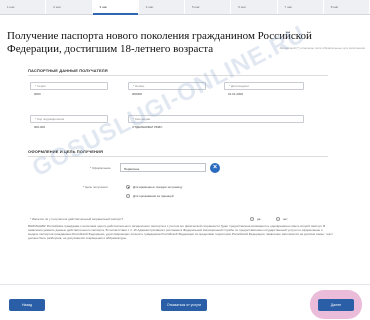 The image size is (370, 320). I want to click on step-1: 1 шаг, so click(23, 7).